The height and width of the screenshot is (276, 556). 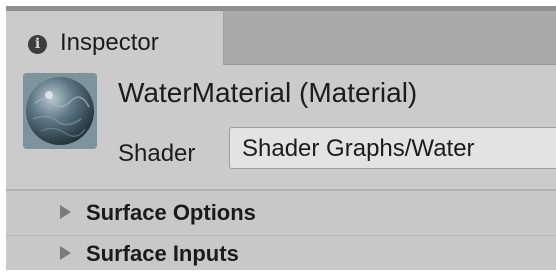 What do you see at coordinates (109, 42) in the screenshot?
I see `tab-inspector-label: Inspector` at bounding box center [109, 42].